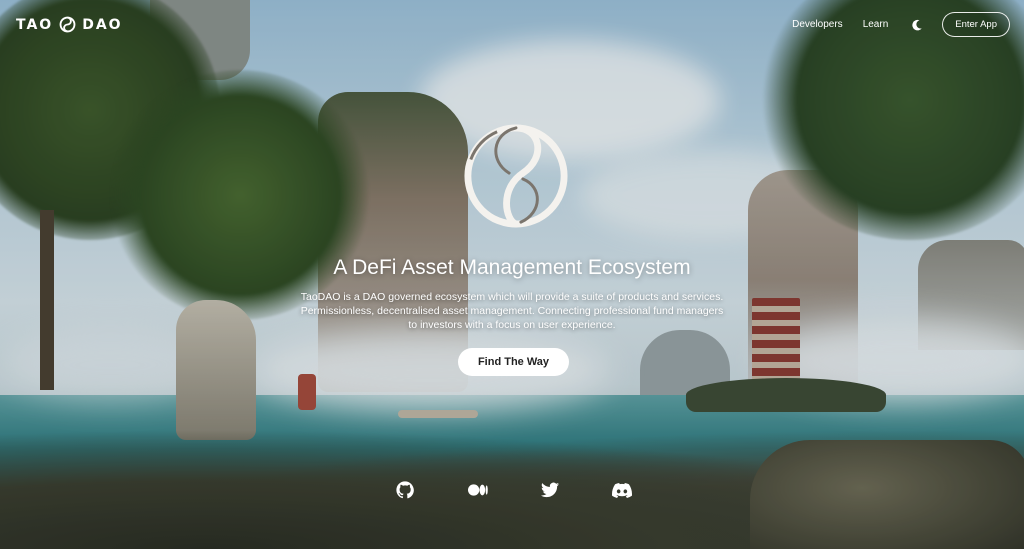  What do you see at coordinates (512, 25) in the screenshot?
I see `top-navigation: TAO DAO Developers Learn Enter App` at bounding box center [512, 25].